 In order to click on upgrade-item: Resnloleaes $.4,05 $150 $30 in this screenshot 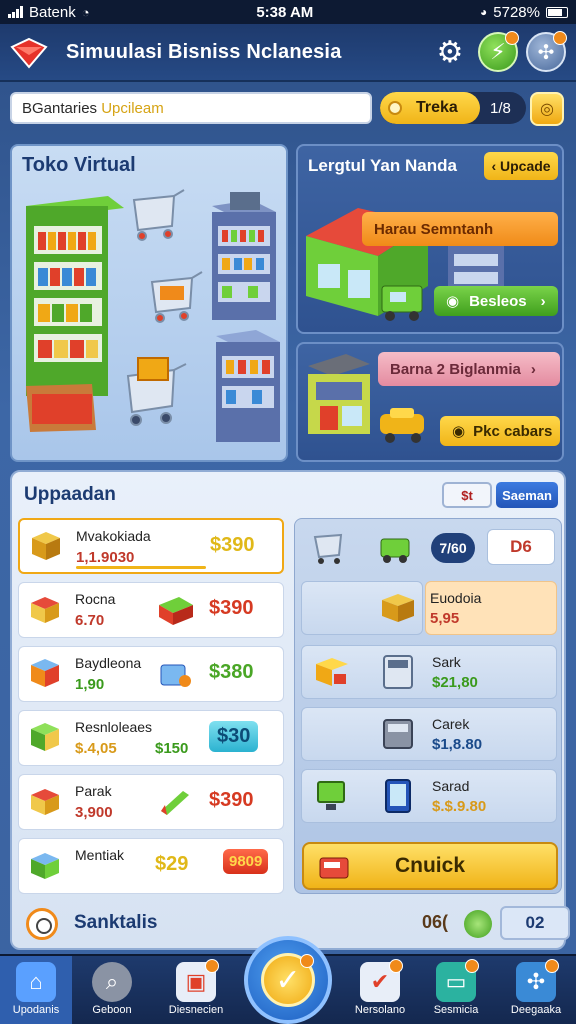, I will do `click(151, 738)`.